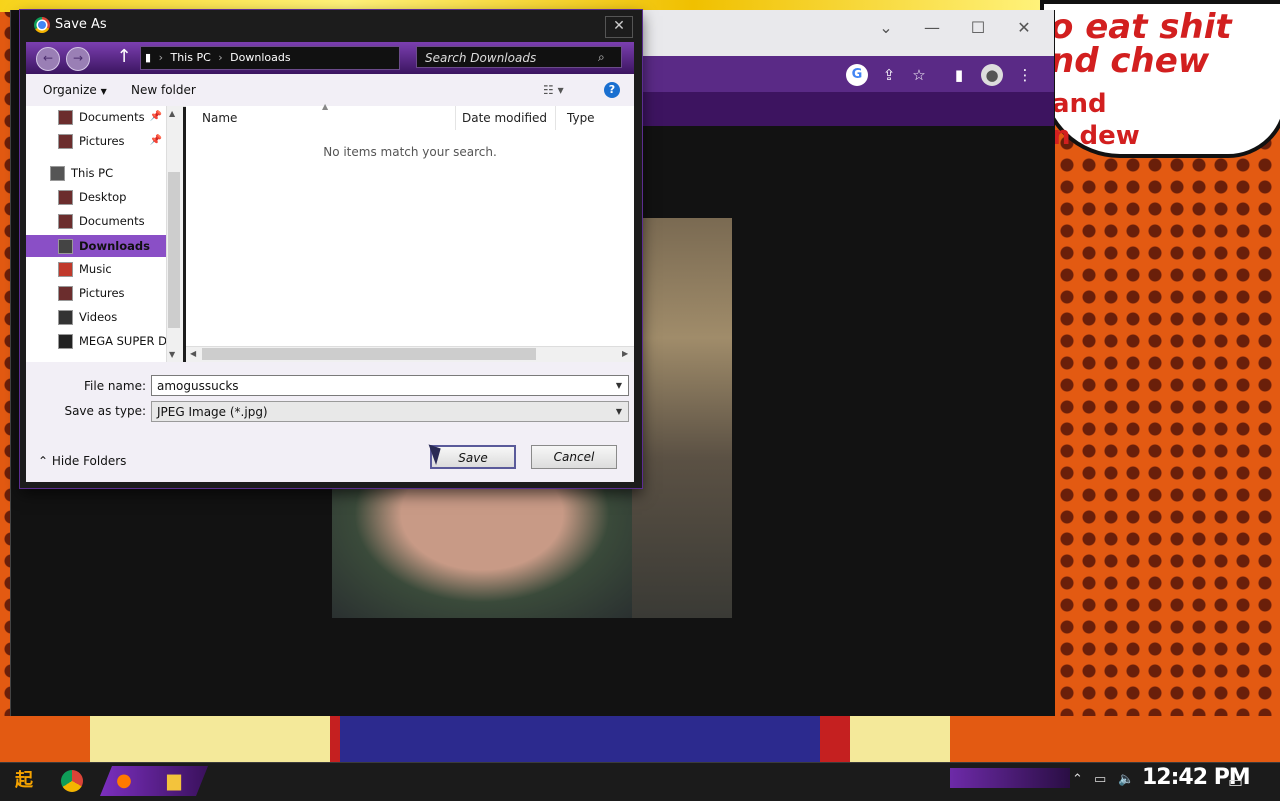  Describe the element at coordinates (160, 57) in the screenshot. I see `chevron-right-icon: ›` at that location.